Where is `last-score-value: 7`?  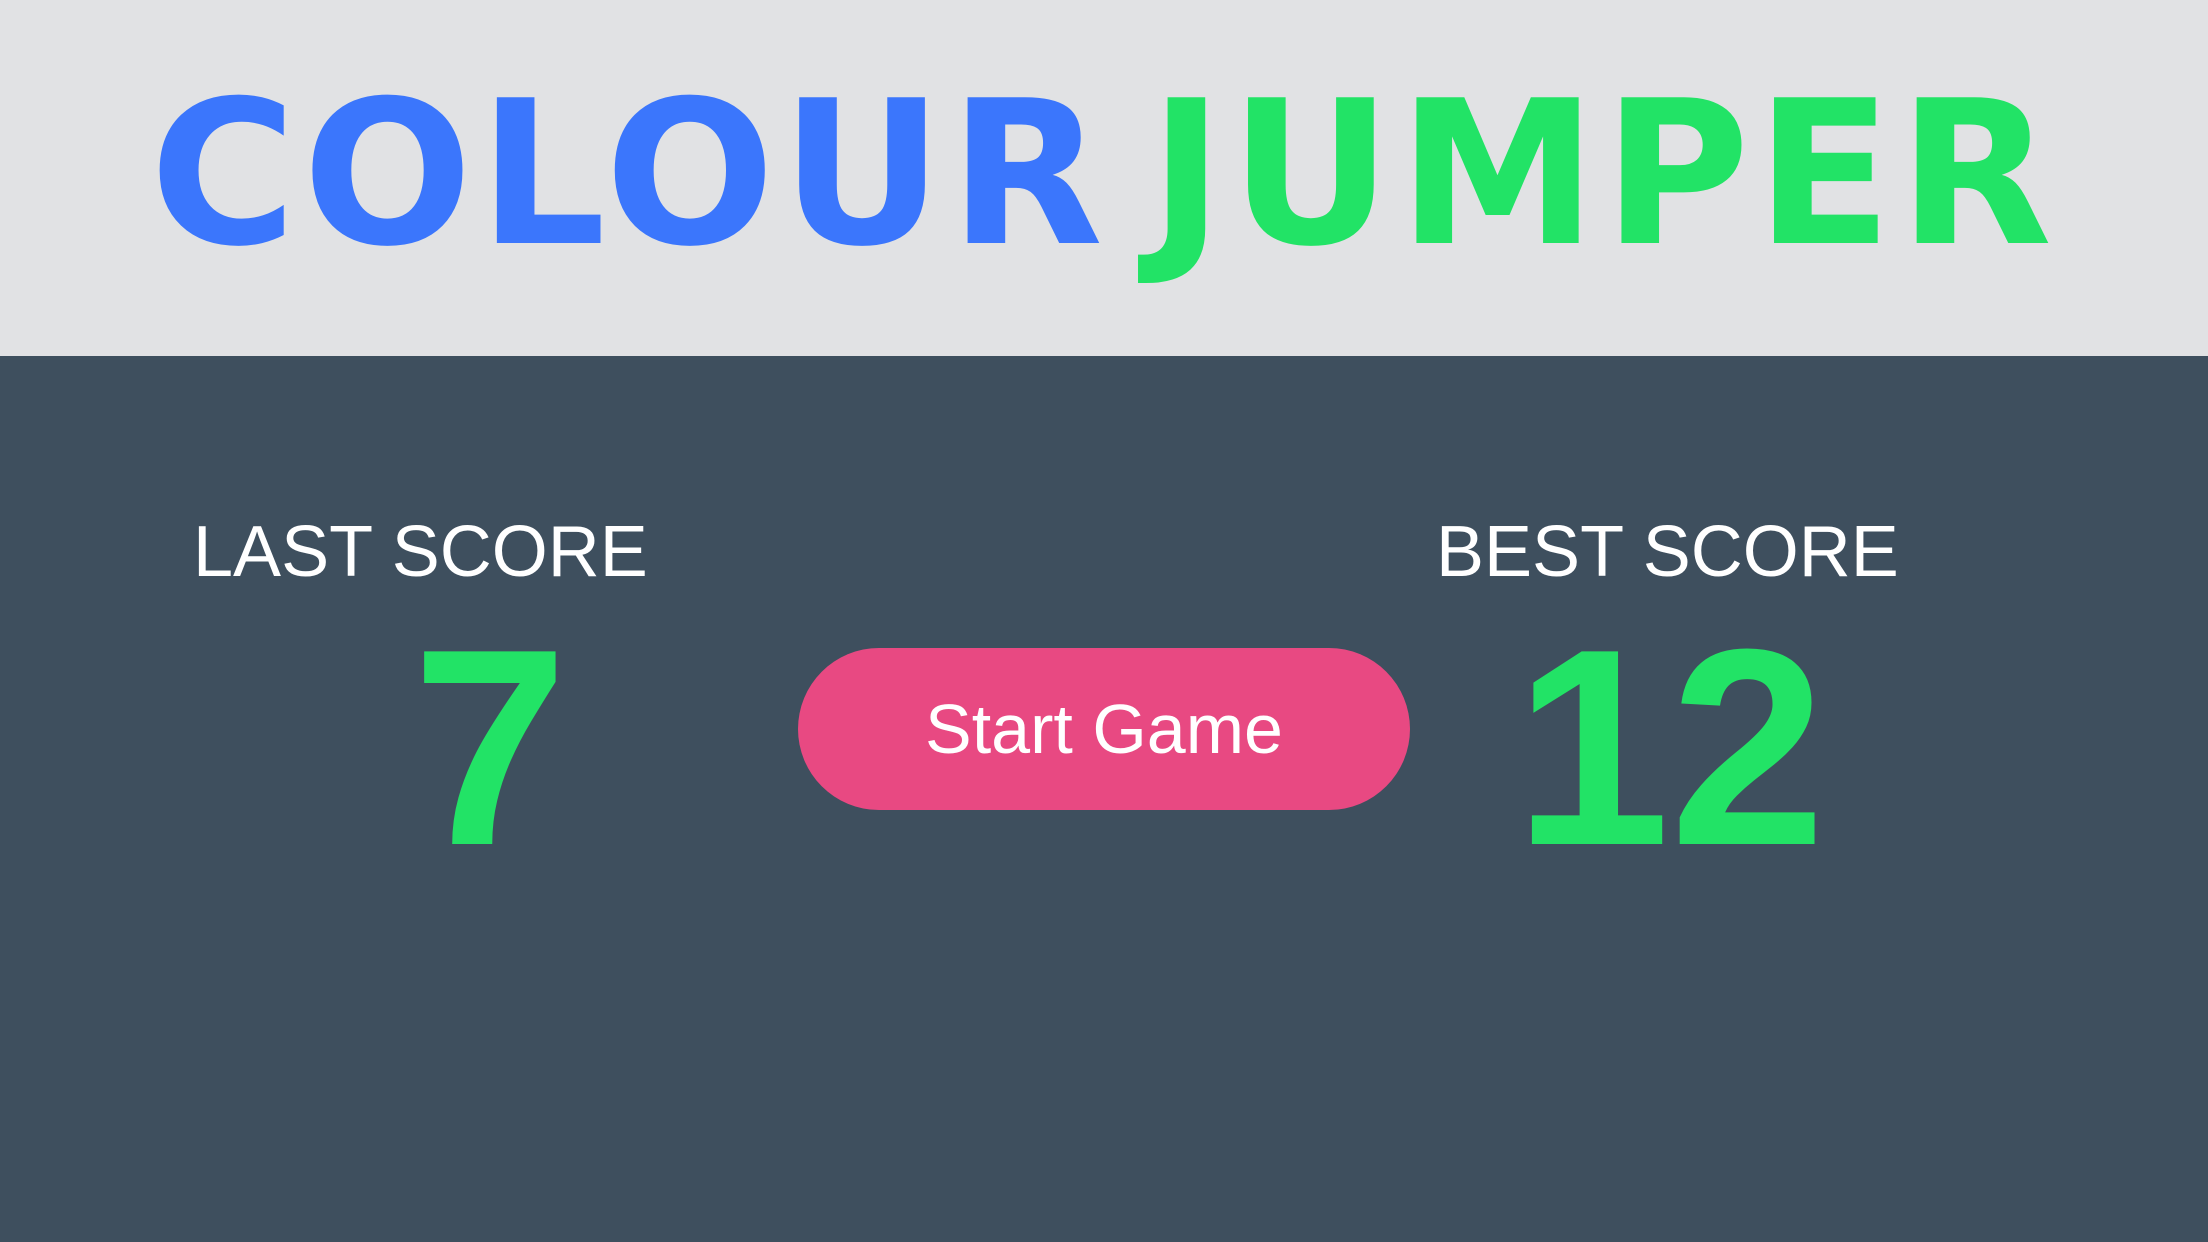 last-score-value: 7 is located at coordinates (490, 748).